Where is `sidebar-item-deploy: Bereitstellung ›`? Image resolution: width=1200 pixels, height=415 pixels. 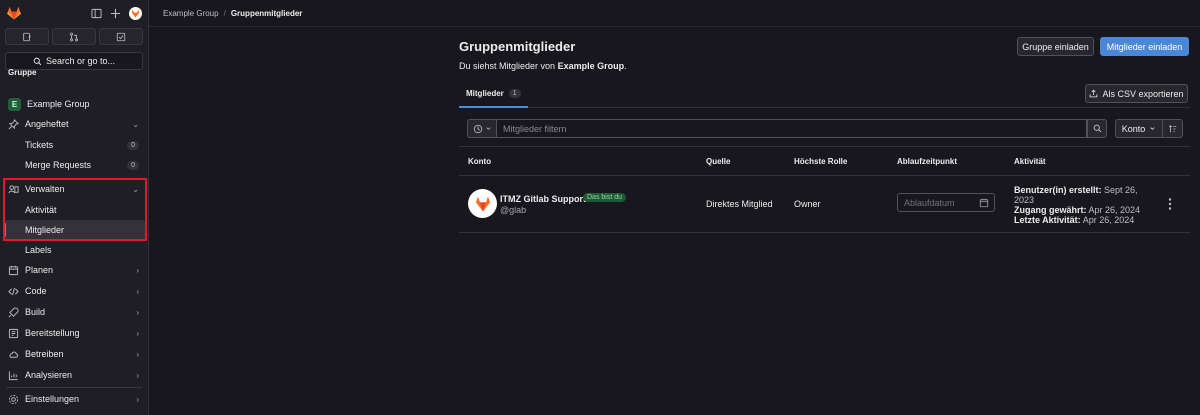 sidebar-item-deploy: Bereitstellung › is located at coordinates (74, 333).